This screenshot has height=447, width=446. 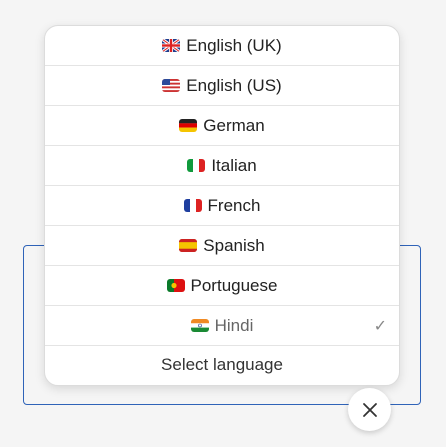 I want to click on language-option-portuguese: Portuguese, so click(x=222, y=286).